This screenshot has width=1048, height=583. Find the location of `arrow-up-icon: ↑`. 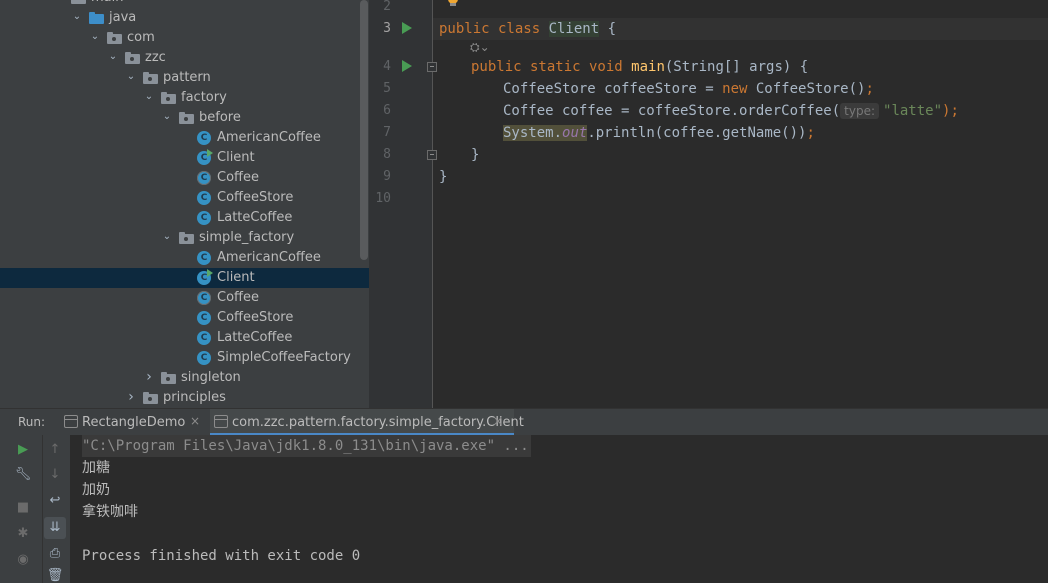

arrow-up-icon: ↑ is located at coordinates (55, 450).